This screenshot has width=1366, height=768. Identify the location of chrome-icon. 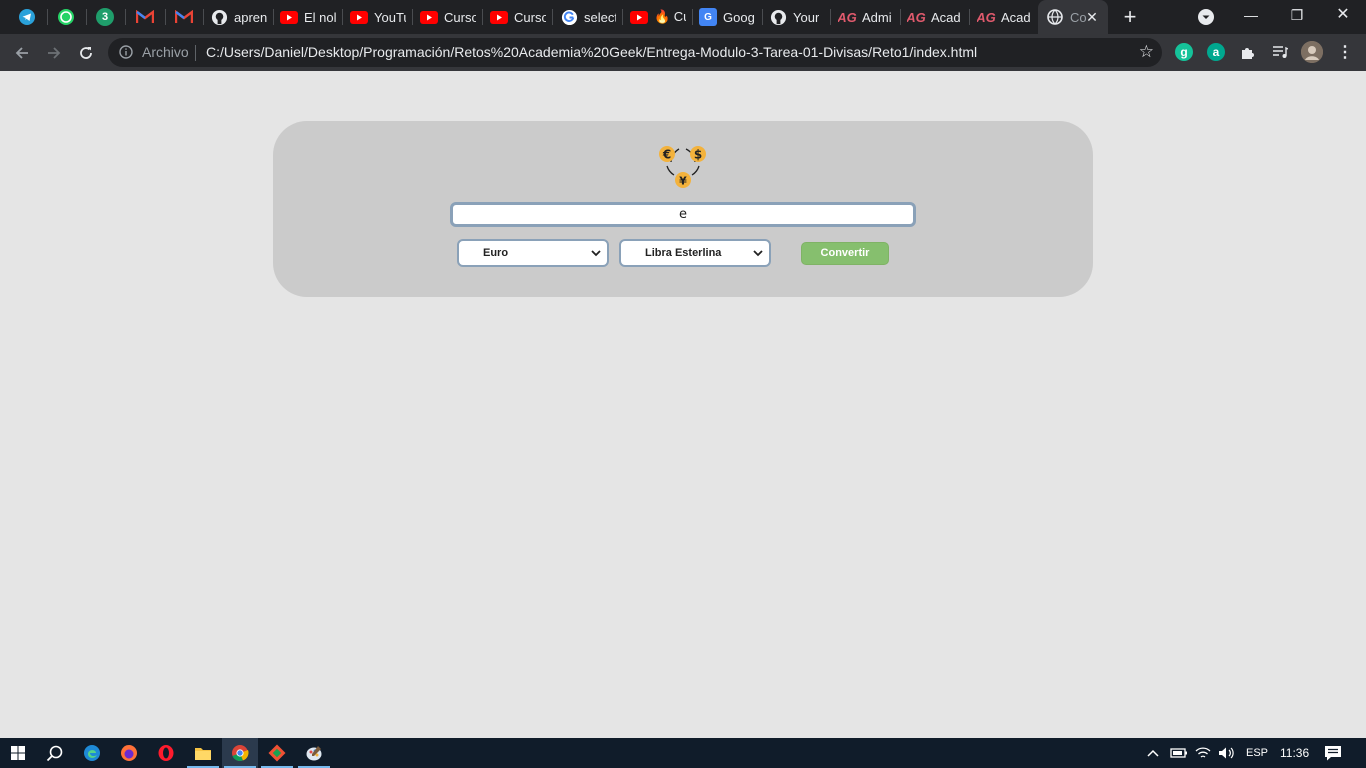
(240, 753).